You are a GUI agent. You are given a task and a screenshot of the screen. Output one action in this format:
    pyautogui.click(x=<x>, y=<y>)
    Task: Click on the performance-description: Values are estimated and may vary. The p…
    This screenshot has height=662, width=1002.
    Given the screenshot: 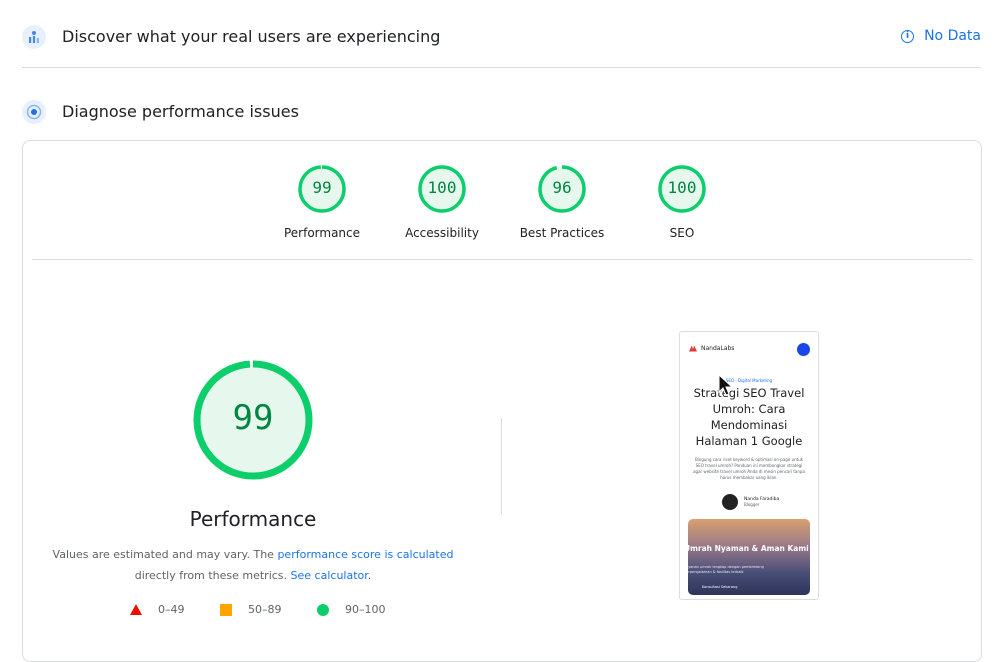 What is the action you would take?
    pyautogui.click(x=253, y=565)
    